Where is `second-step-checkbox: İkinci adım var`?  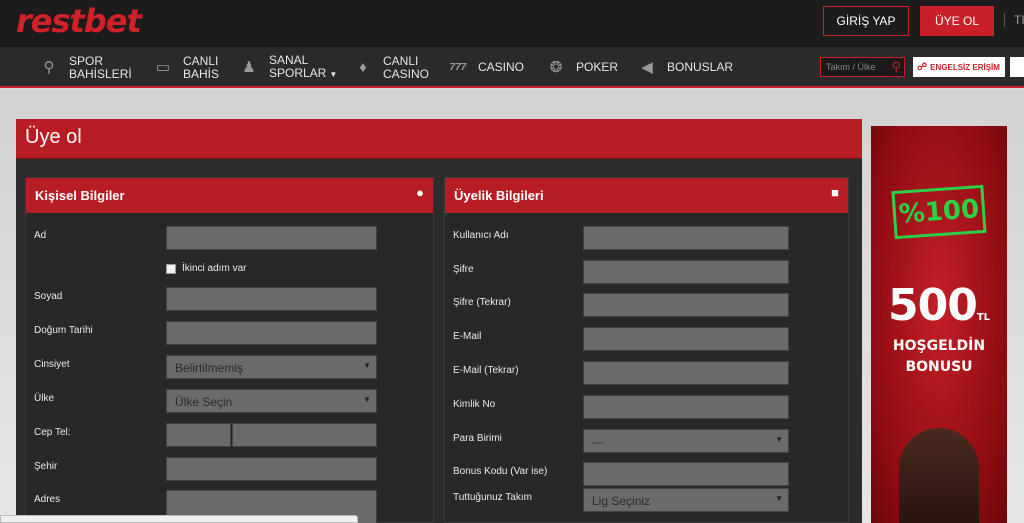
second-step-checkbox: İkinci adım var is located at coordinates (206, 268).